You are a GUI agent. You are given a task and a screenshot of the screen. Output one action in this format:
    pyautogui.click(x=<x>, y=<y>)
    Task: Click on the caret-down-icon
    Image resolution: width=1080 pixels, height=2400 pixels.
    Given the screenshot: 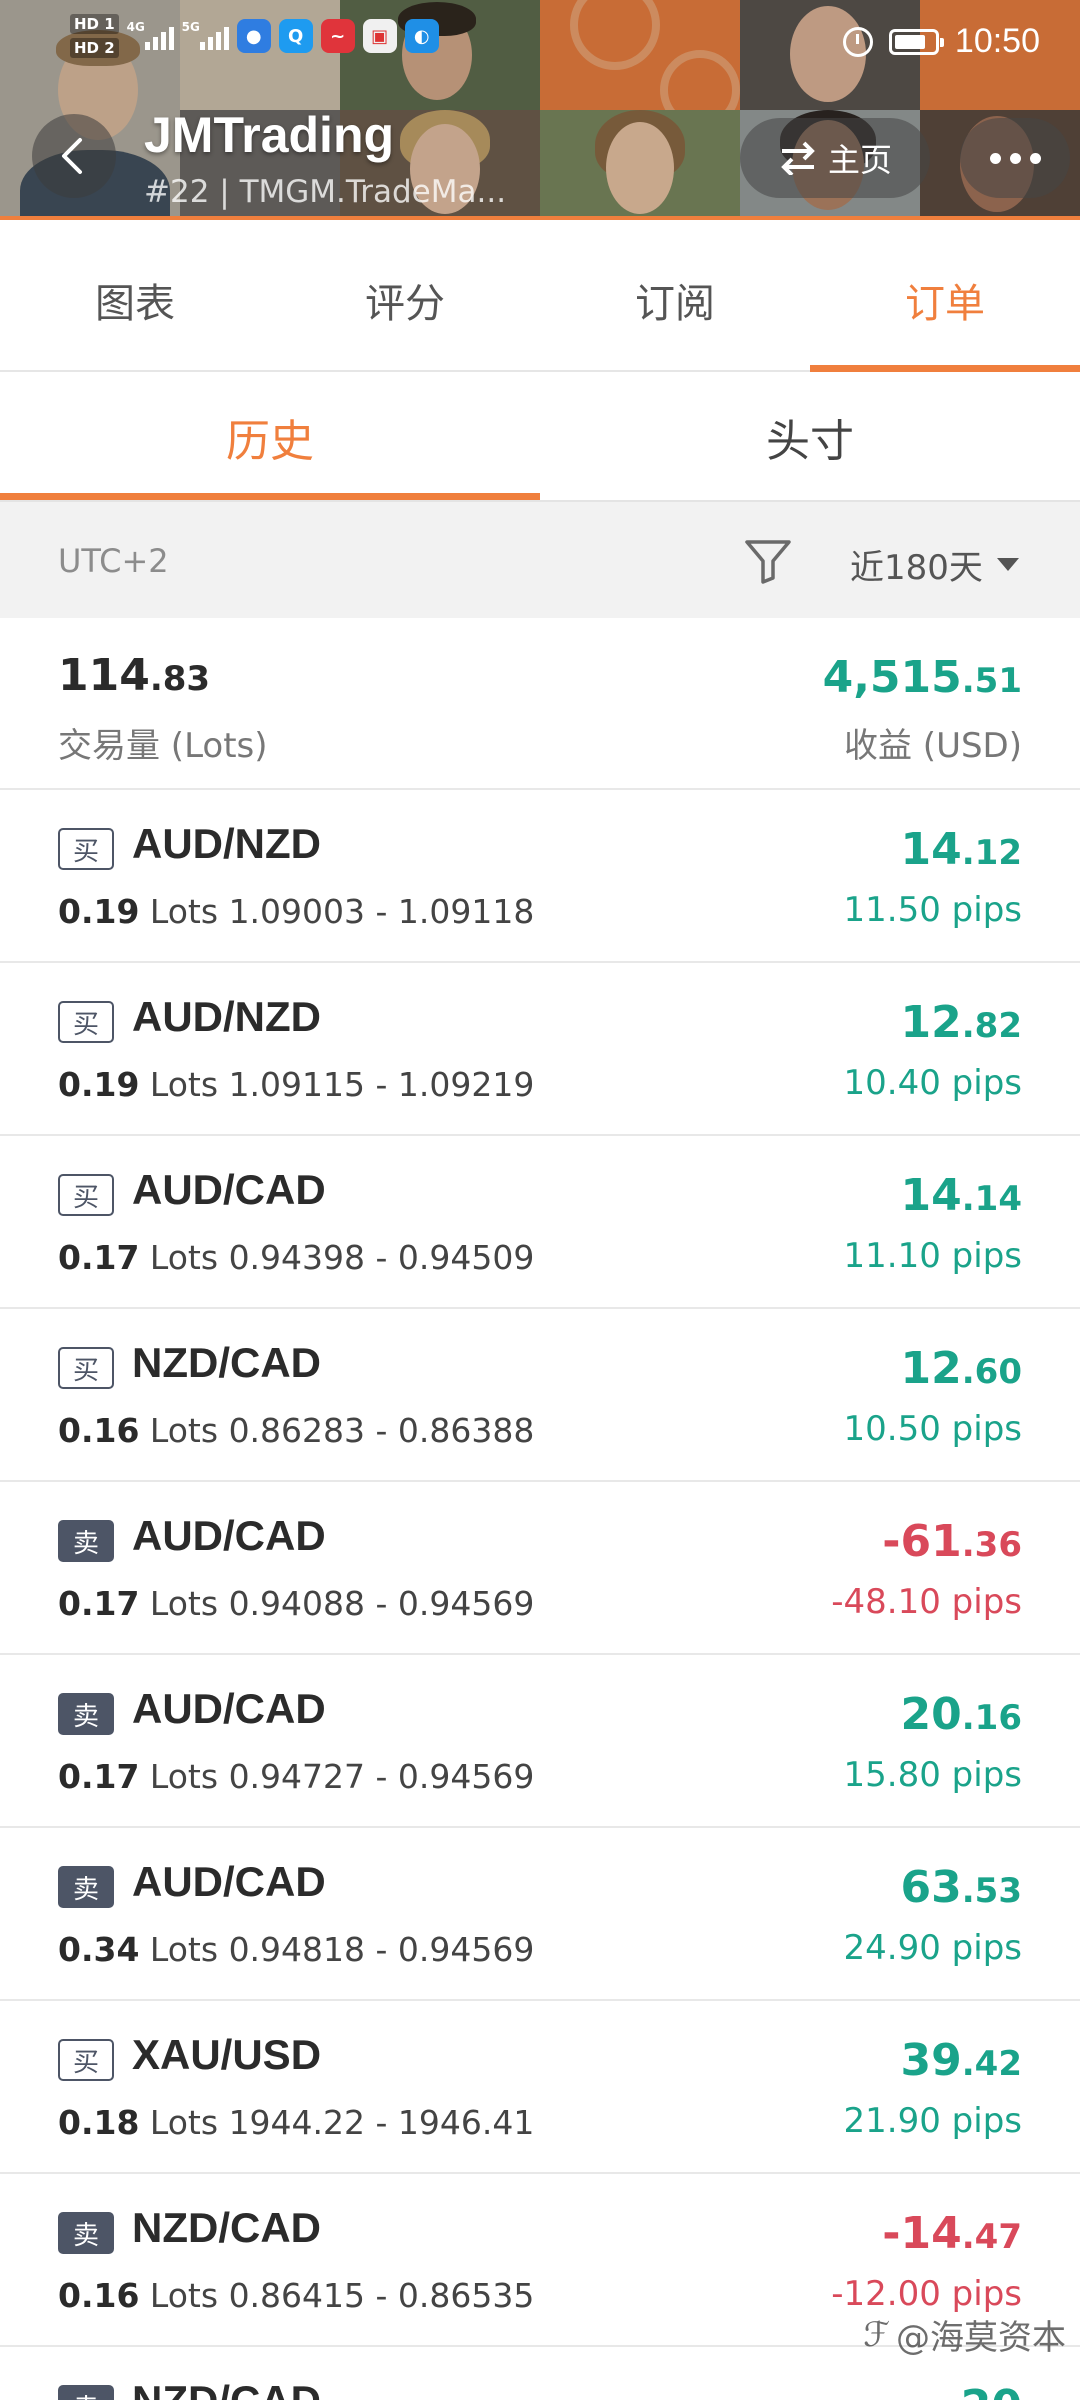 What is the action you would take?
    pyautogui.click(x=1007, y=564)
    